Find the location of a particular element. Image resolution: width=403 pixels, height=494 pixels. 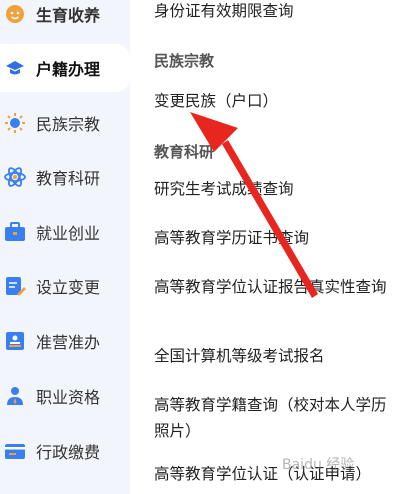

sidebar-item-education-research: 教育科研 is located at coordinates (65, 177).